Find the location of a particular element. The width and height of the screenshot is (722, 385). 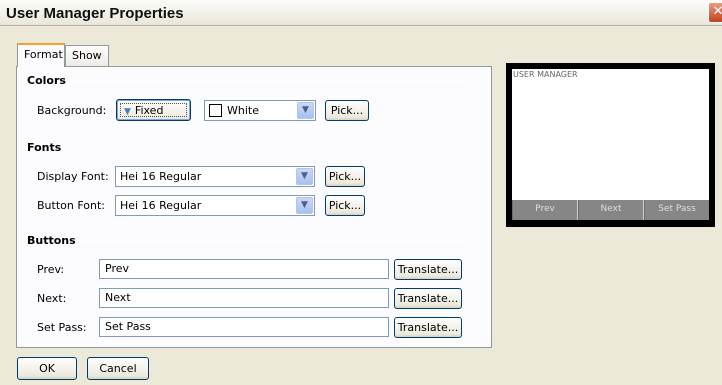

prev-text-field: Prev is located at coordinates (244, 269).